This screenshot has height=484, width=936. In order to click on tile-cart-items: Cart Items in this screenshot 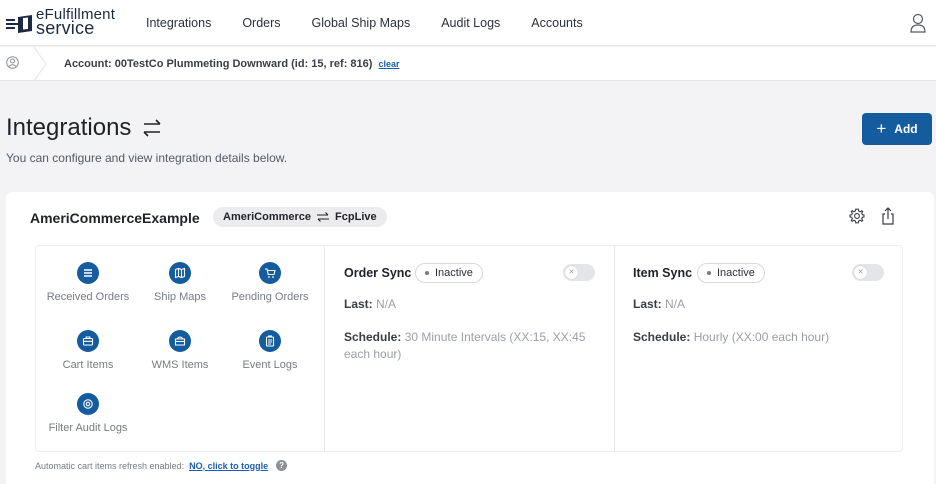, I will do `click(88, 350)`.